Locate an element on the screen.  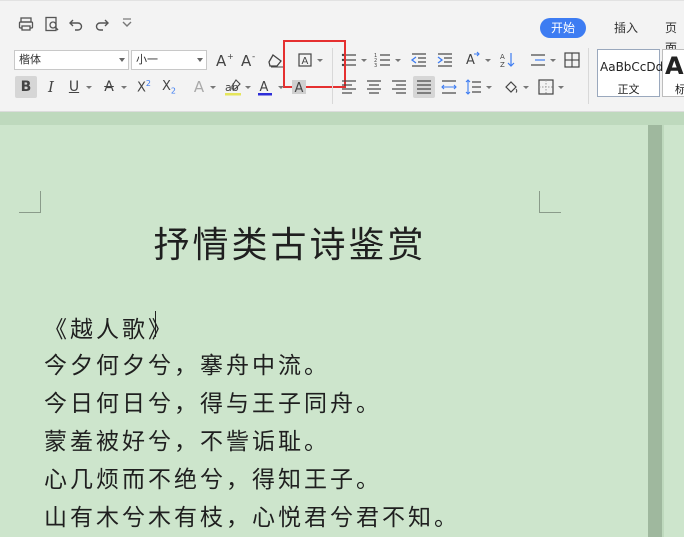
align-right-icon is located at coordinates (399, 87).